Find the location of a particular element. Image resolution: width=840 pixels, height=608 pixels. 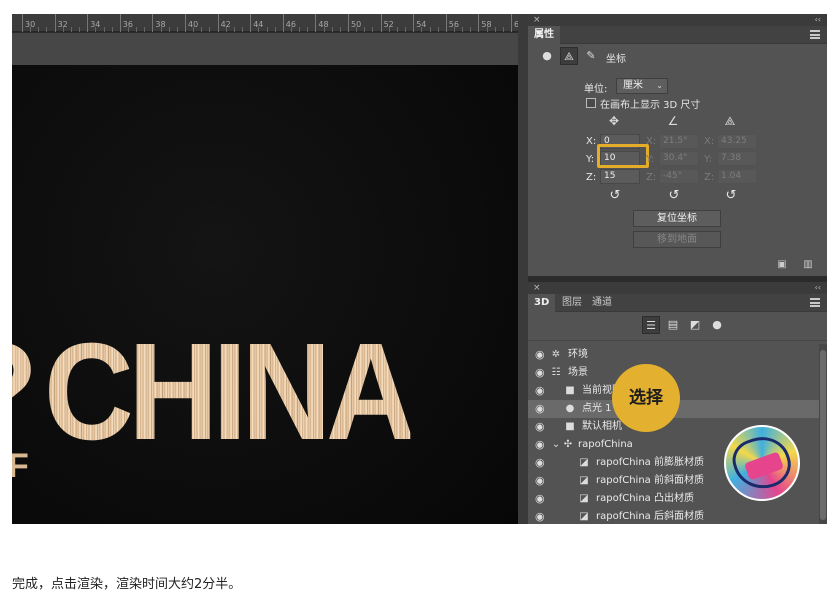

coordinates-mode-icon: ⟁ is located at coordinates (569, 56).